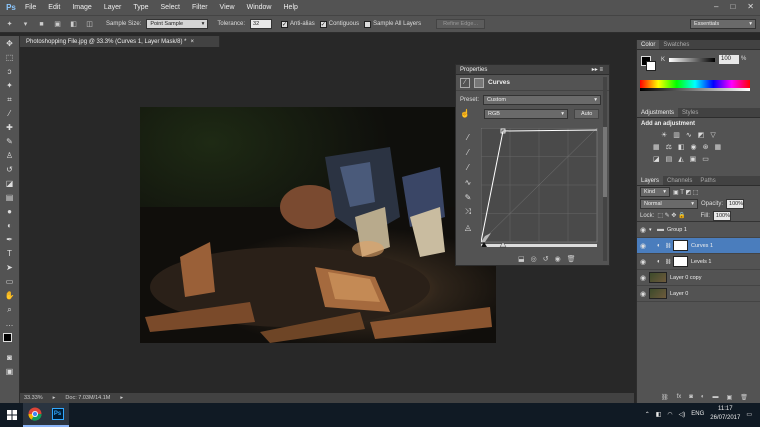 This screenshot has height=427, width=760. Describe the element at coordinates (651, 66) in the screenshot. I see `background-color-swatch` at that location.